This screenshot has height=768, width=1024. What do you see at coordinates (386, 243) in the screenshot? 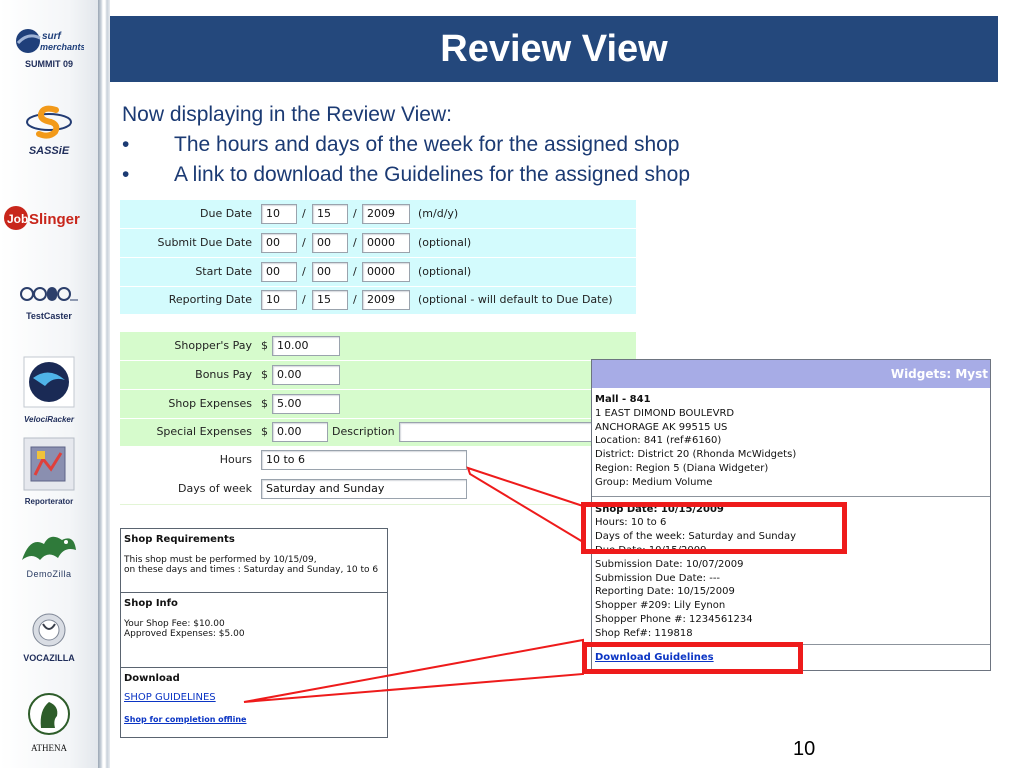
I see `submit-due-year-input: 0000` at bounding box center [386, 243].